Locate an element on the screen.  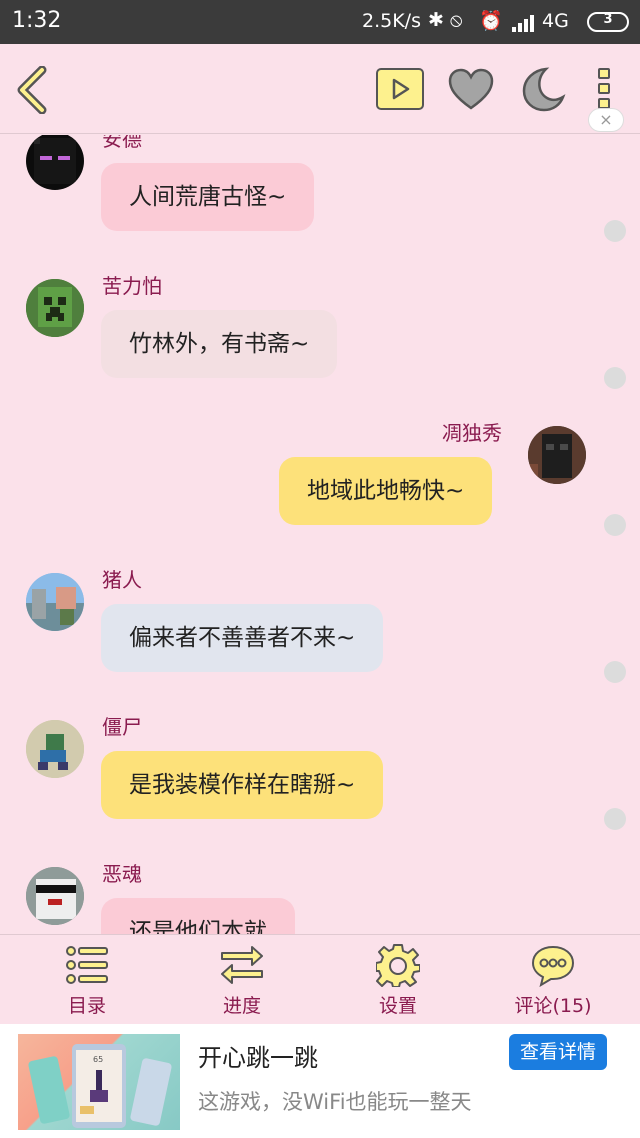
status-time: 1:32 is located at coordinates (37, 20).